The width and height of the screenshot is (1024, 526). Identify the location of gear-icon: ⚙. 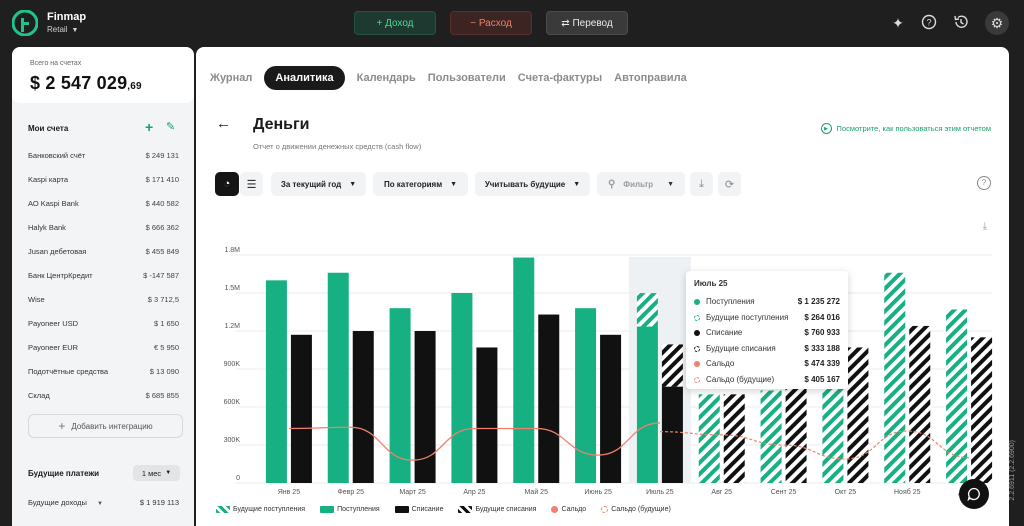
(997, 23).